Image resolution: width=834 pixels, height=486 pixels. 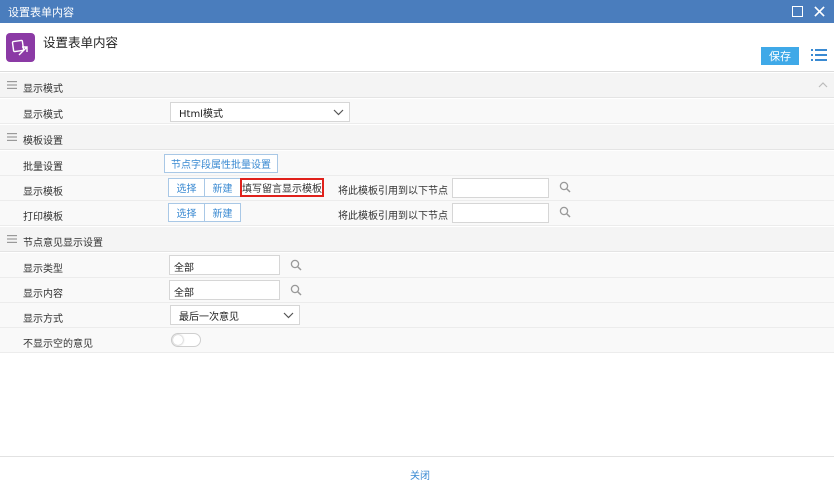 What do you see at coordinates (417, 47) in the screenshot?
I see `page-header: 设置表单内容 保存` at bounding box center [417, 47].